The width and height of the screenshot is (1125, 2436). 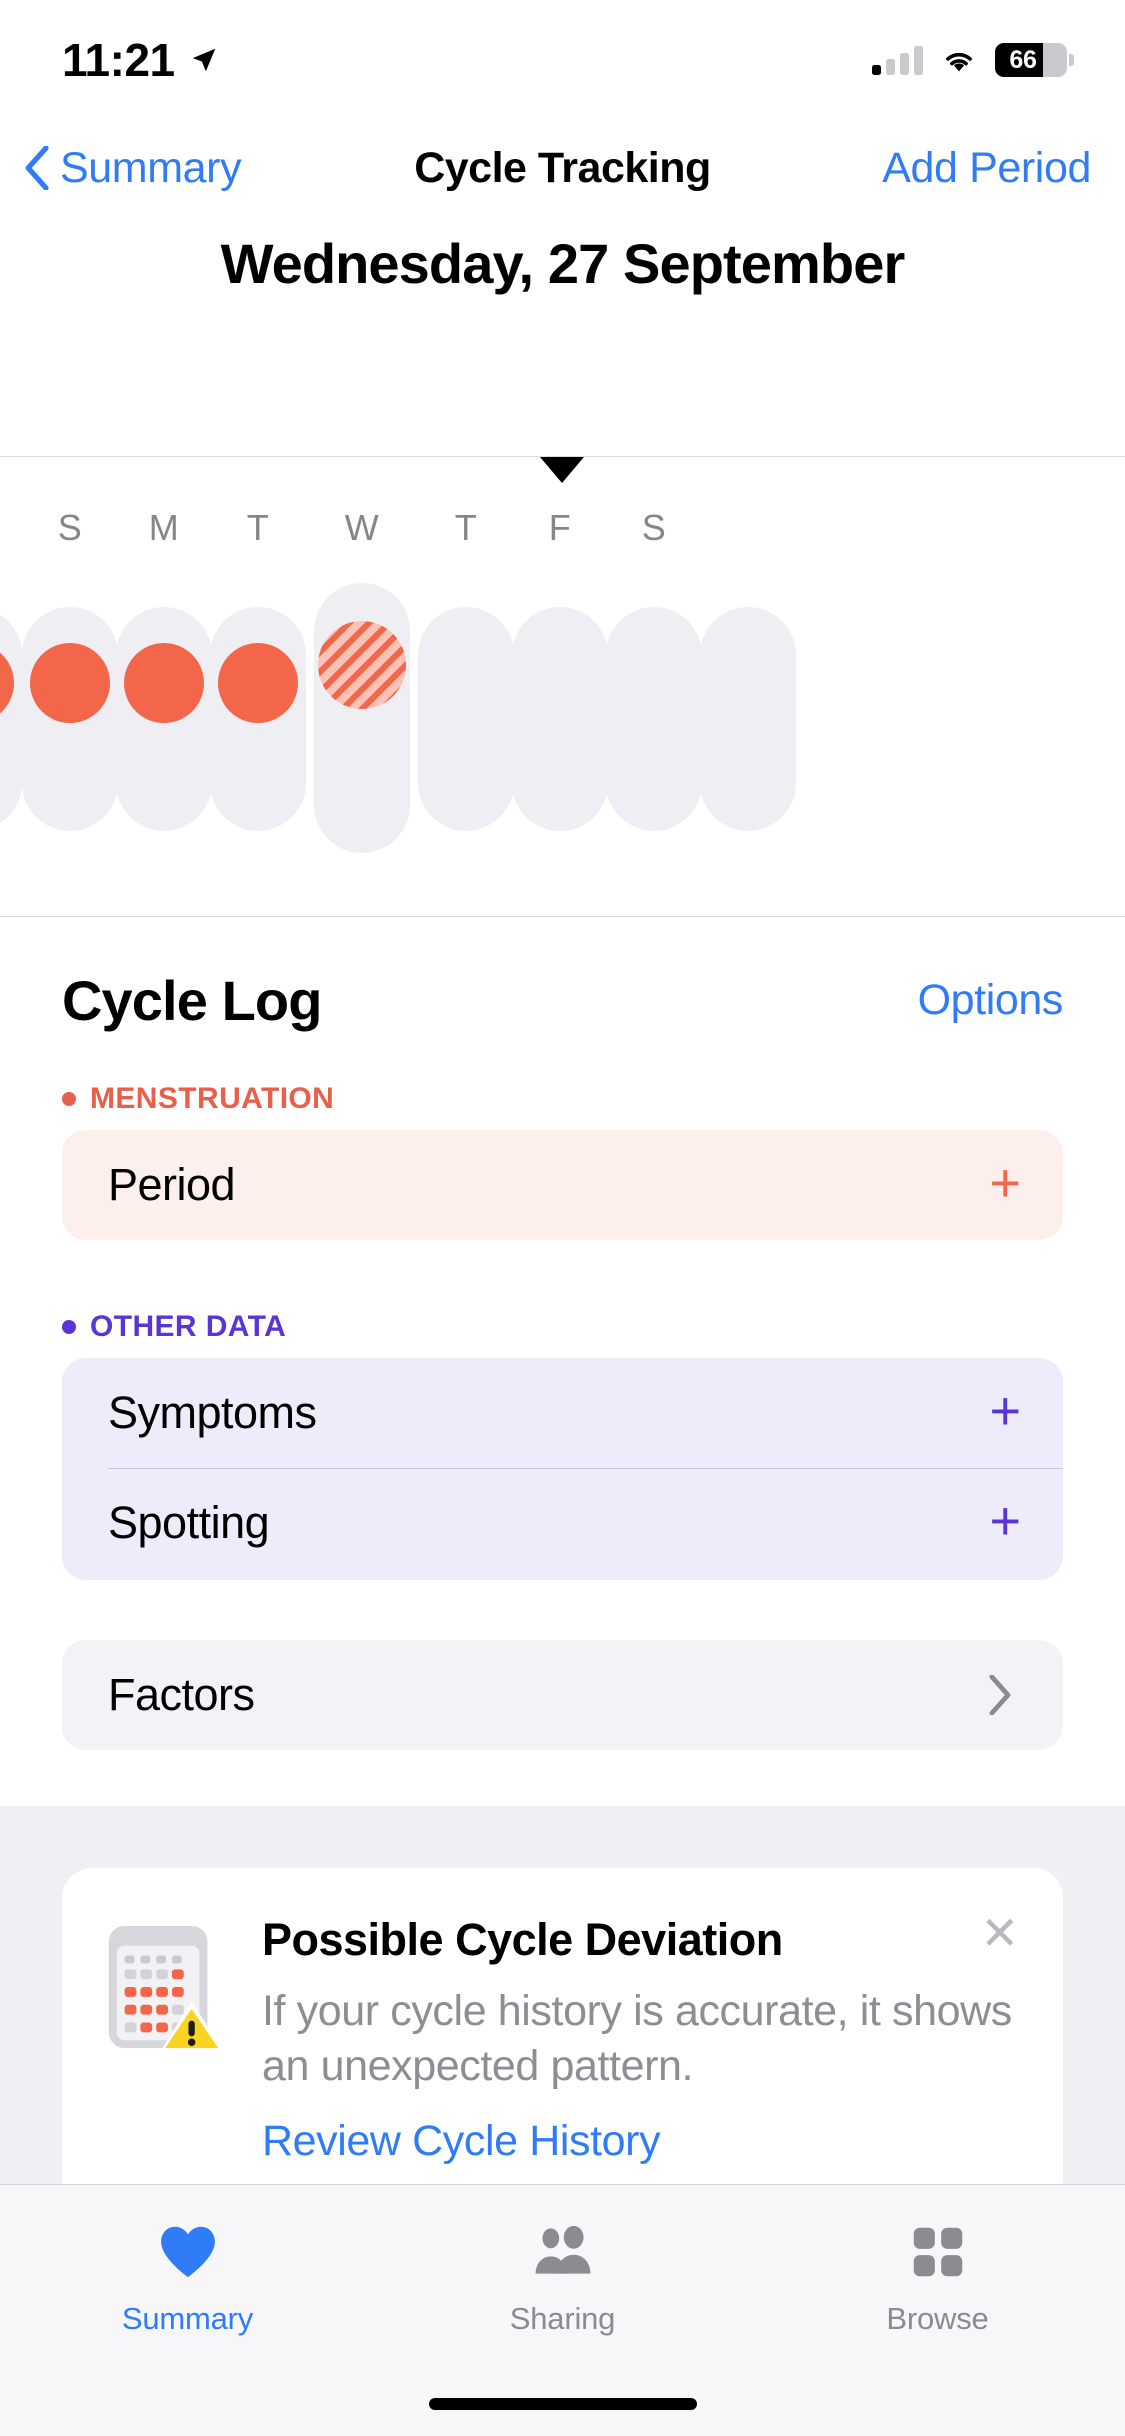 What do you see at coordinates (999, 1933) in the screenshot?
I see `close-icon: ✕` at bounding box center [999, 1933].